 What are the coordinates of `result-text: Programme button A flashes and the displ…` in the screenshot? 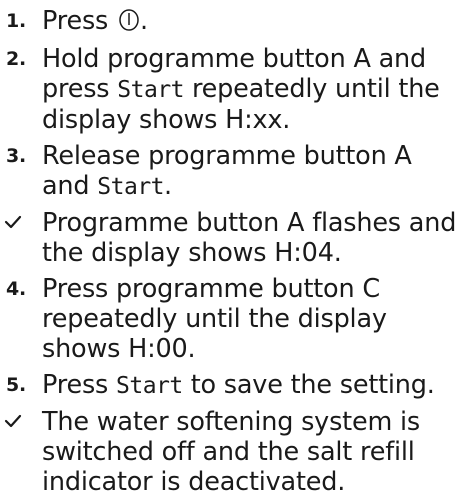 It's located at (249, 238).